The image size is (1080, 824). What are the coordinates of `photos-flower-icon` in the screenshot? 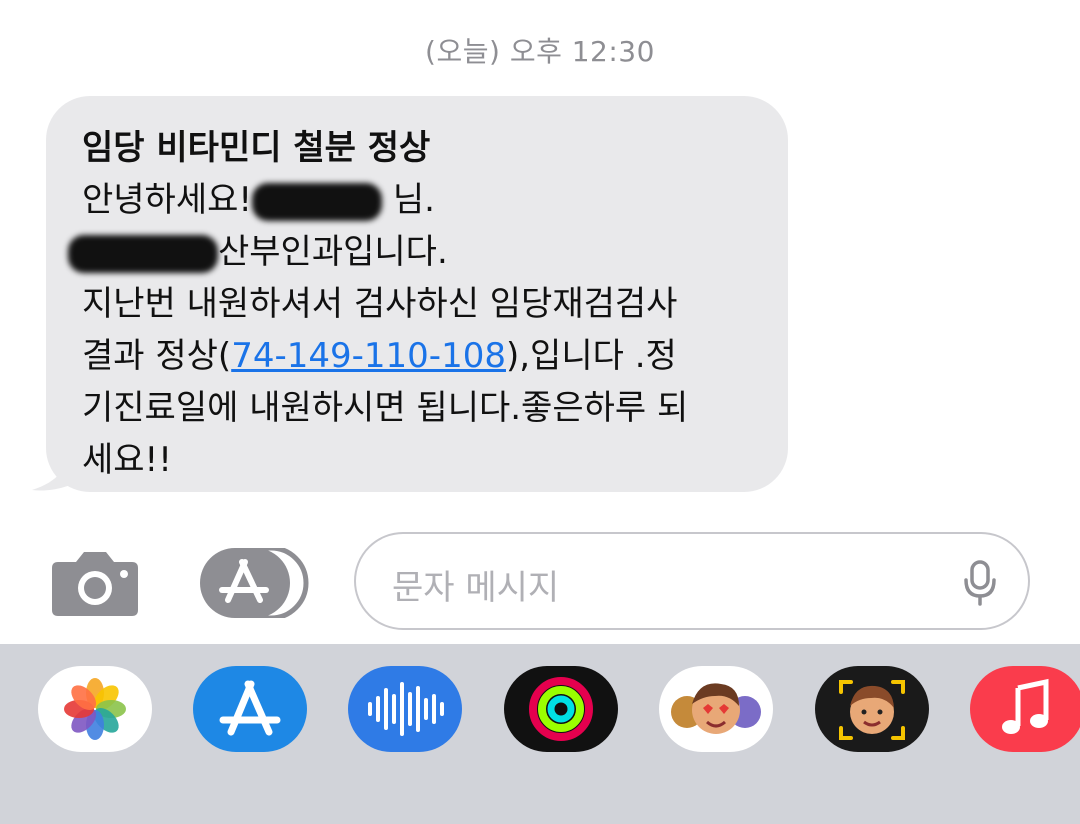 It's located at (95, 709).